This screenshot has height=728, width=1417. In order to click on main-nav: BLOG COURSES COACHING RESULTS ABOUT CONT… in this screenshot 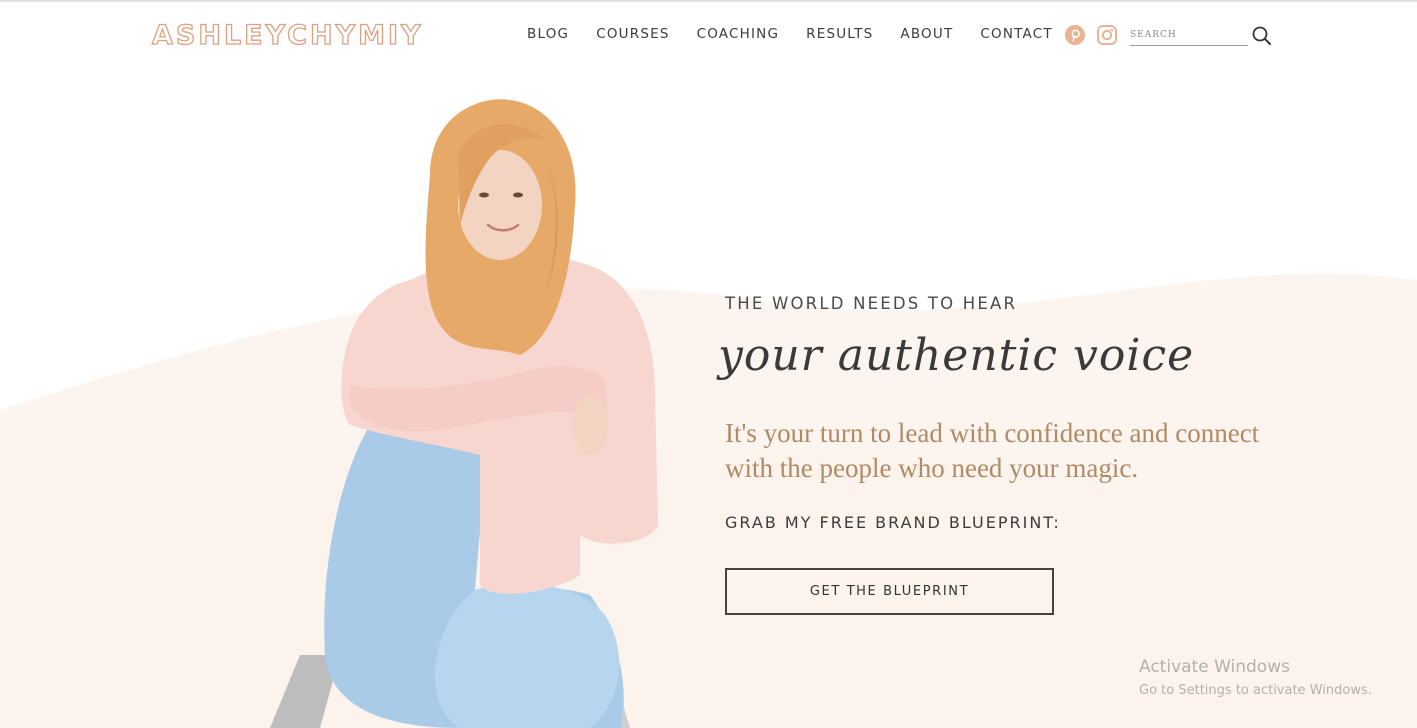, I will do `click(790, 34)`.